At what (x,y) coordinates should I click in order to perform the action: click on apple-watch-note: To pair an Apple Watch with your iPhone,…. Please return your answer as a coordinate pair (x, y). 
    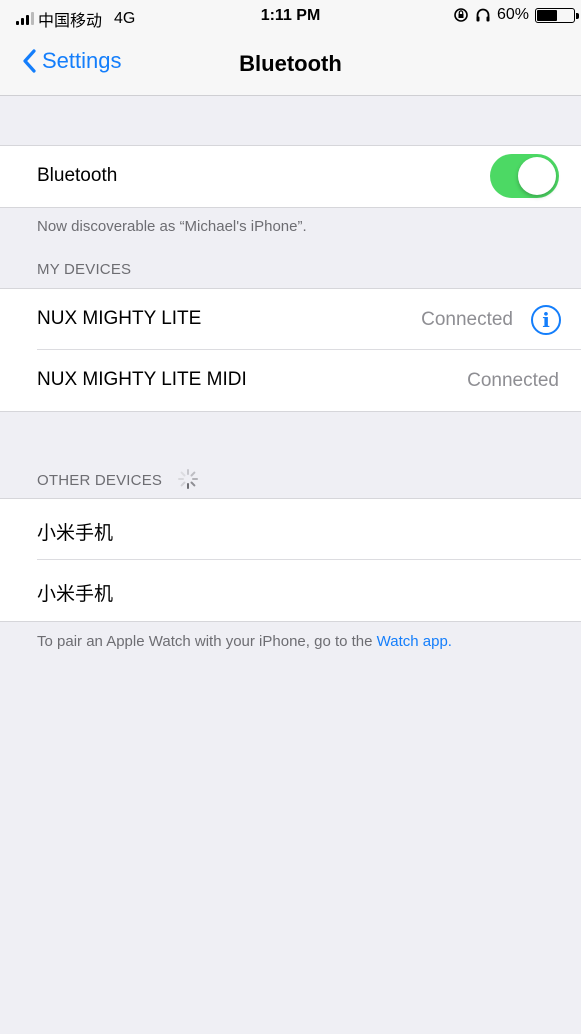
    Looking at the image, I should click on (244, 641).